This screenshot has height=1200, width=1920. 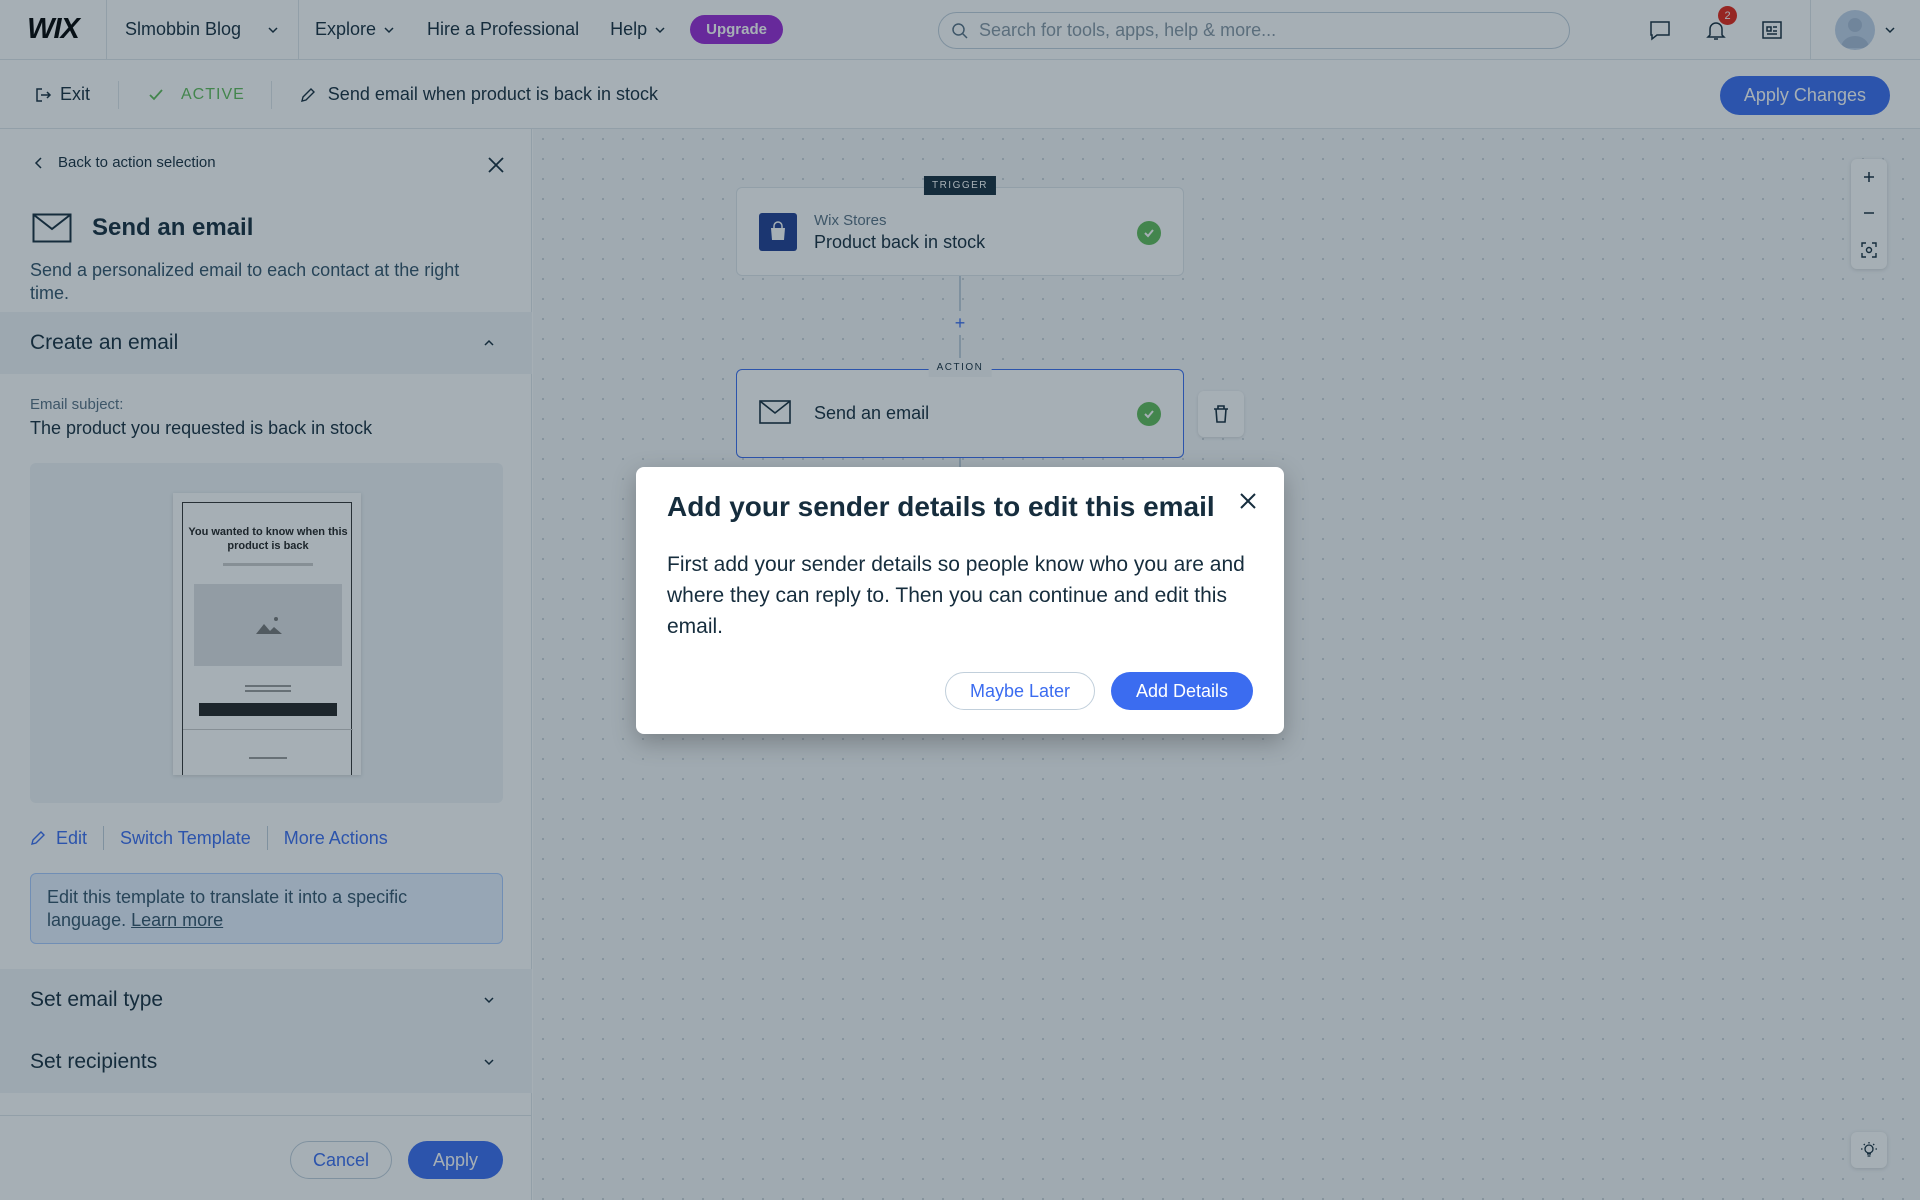 What do you see at coordinates (1182, 691) in the screenshot?
I see `add-details-button: Add Details` at bounding box center [1182, 691].